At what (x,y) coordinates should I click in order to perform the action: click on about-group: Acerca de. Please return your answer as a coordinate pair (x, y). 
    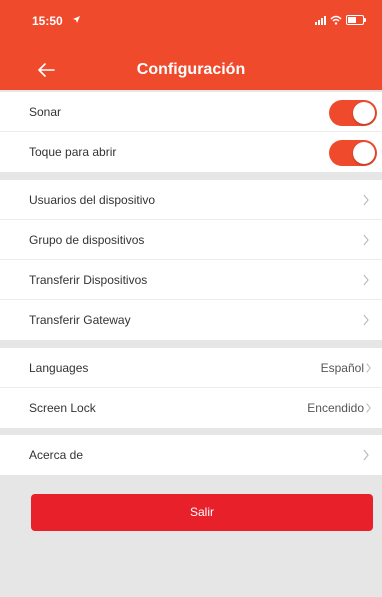
    Looking at the image, I should click on (191, 455).